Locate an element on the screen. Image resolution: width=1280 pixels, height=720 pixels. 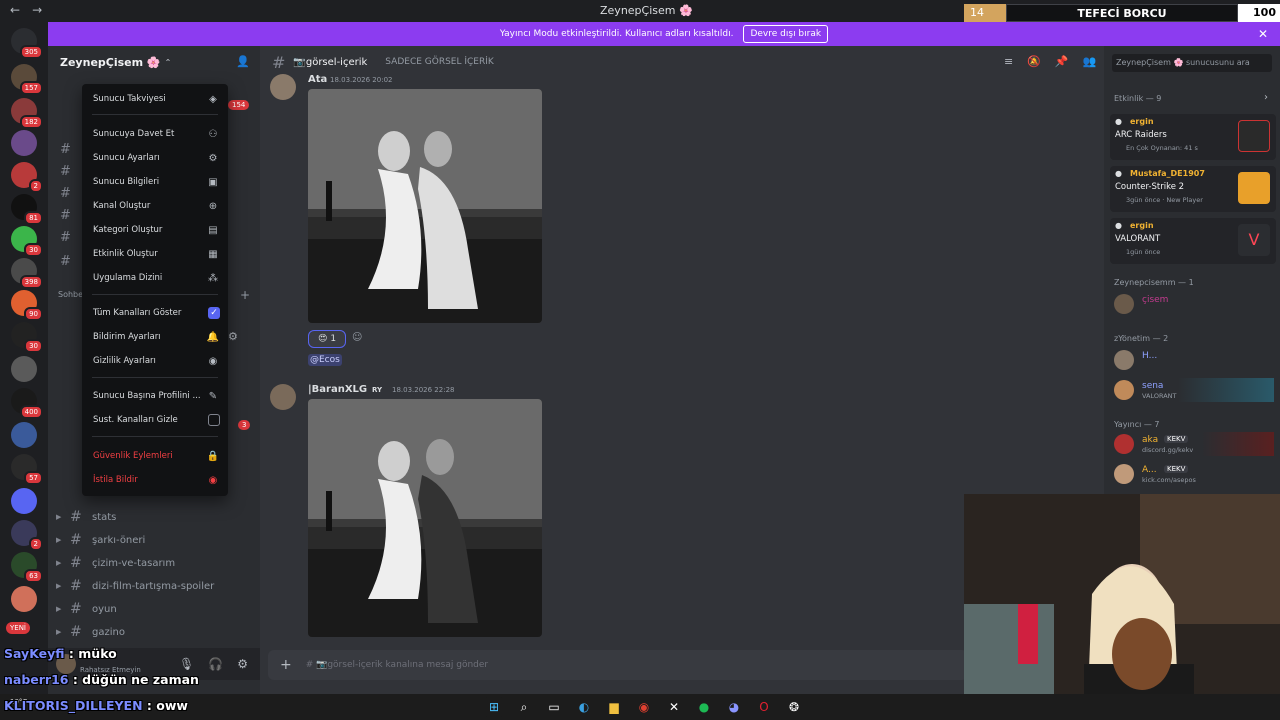
activity-card: ● ergin VALORANT 1gün önce V is located at coordinates (1193, 241).